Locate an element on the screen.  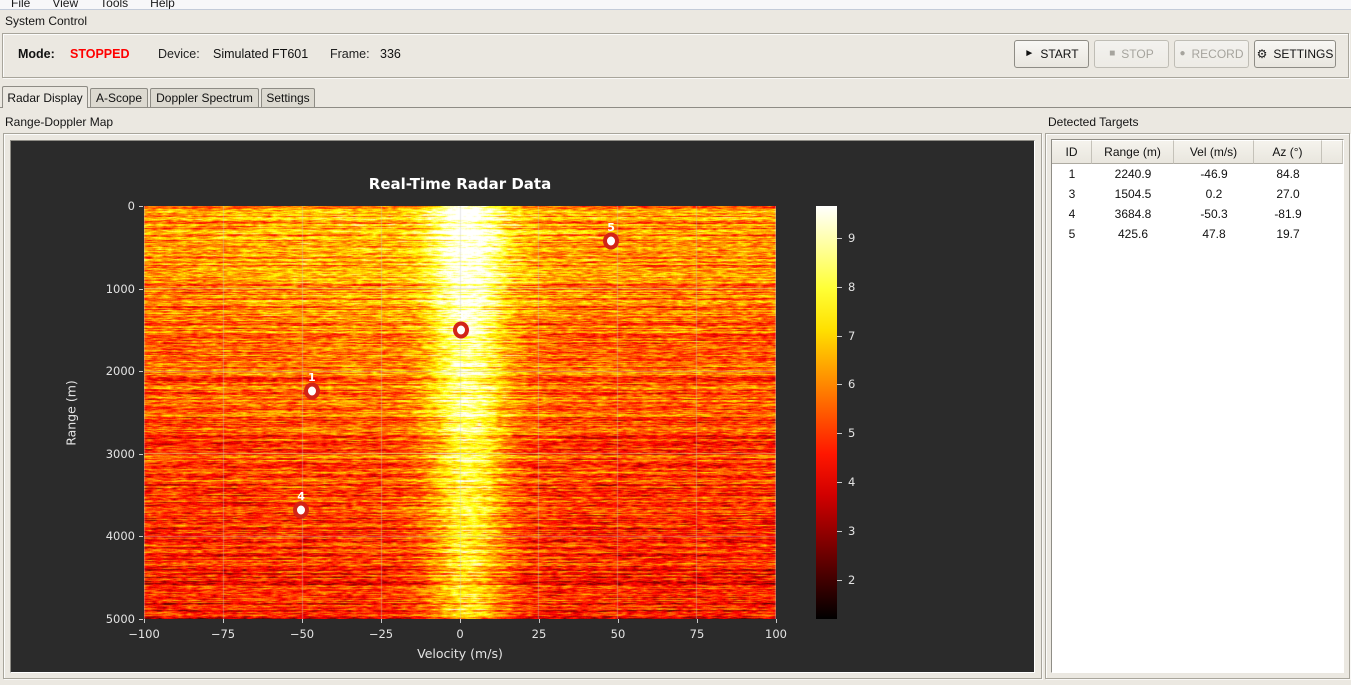
table-cell: 84.8 is located at coordinates (1288, 174).